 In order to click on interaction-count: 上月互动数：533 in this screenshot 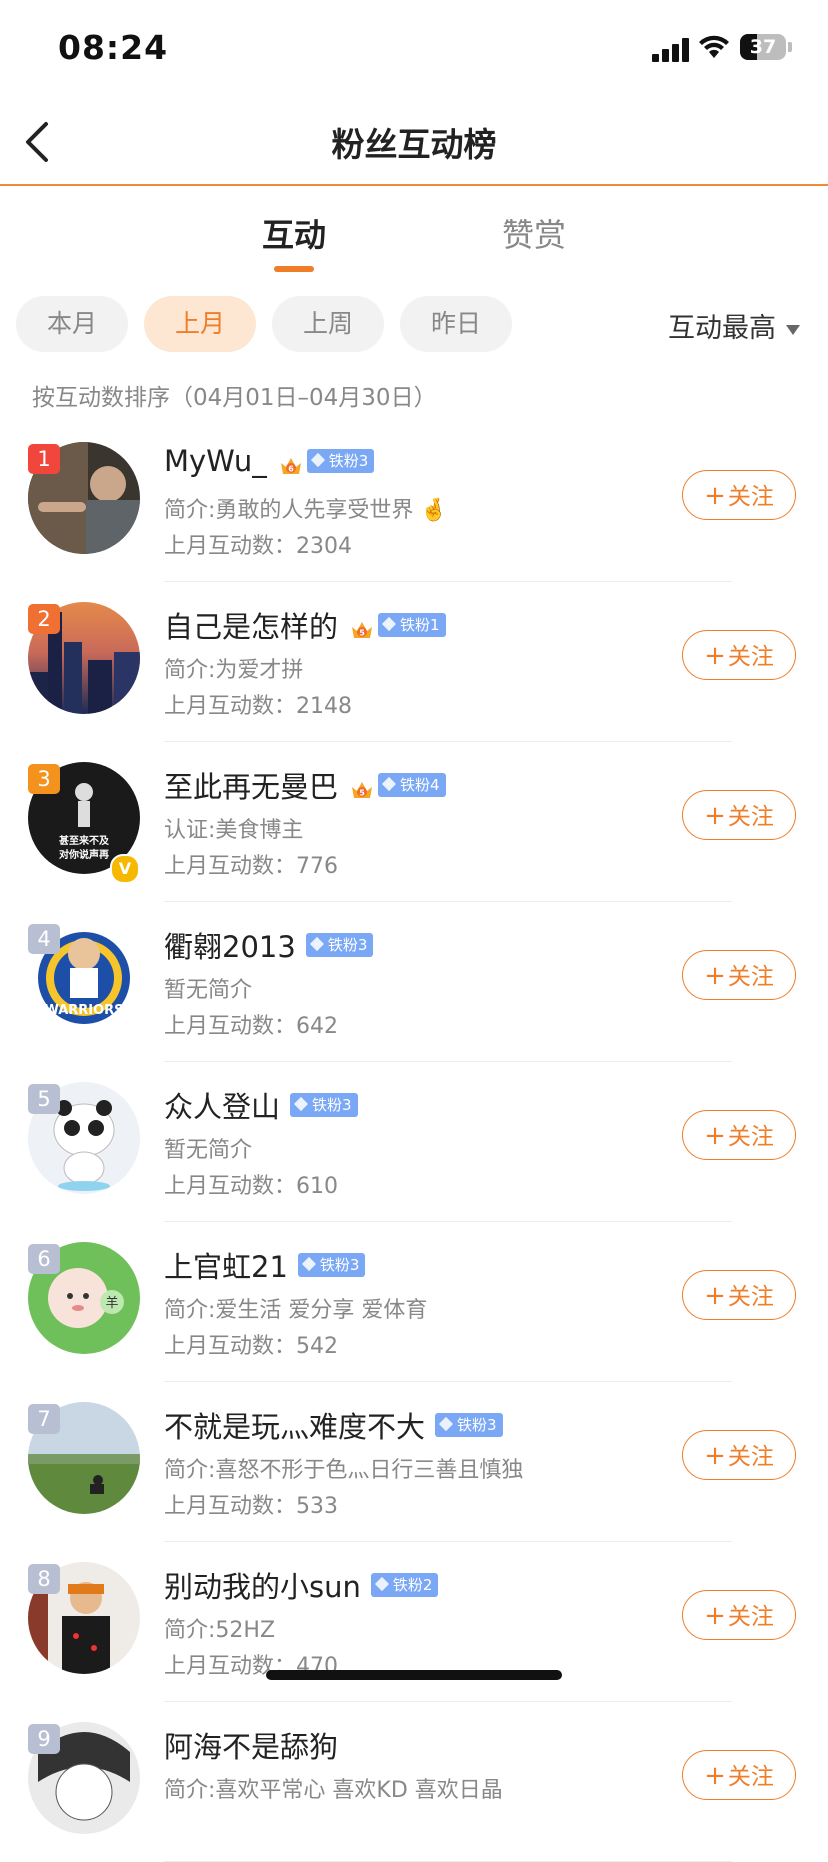, I will do `click(251, 1506)`.